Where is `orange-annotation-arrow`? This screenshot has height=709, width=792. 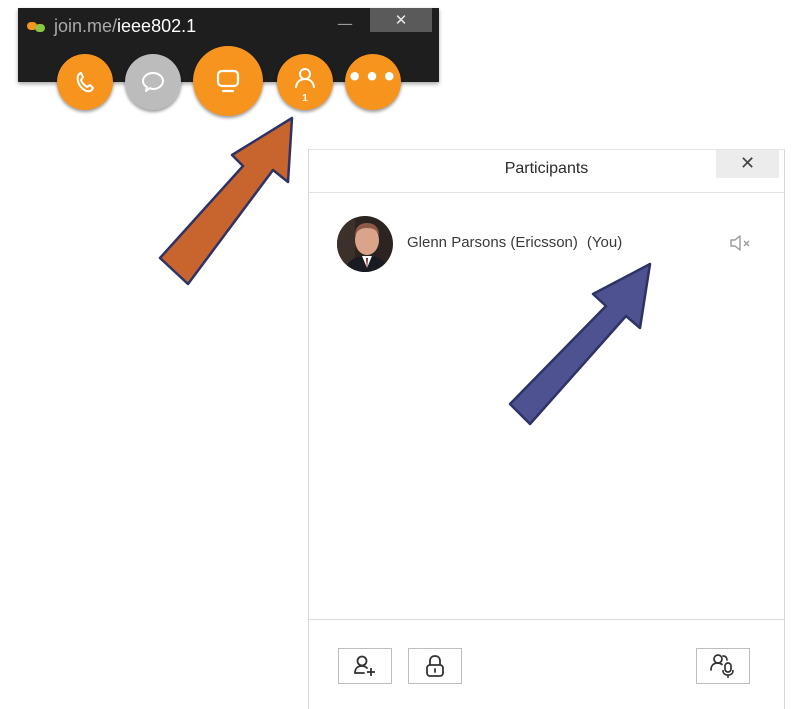 orange-annotation-arrow is located at coordinates (226, 201).